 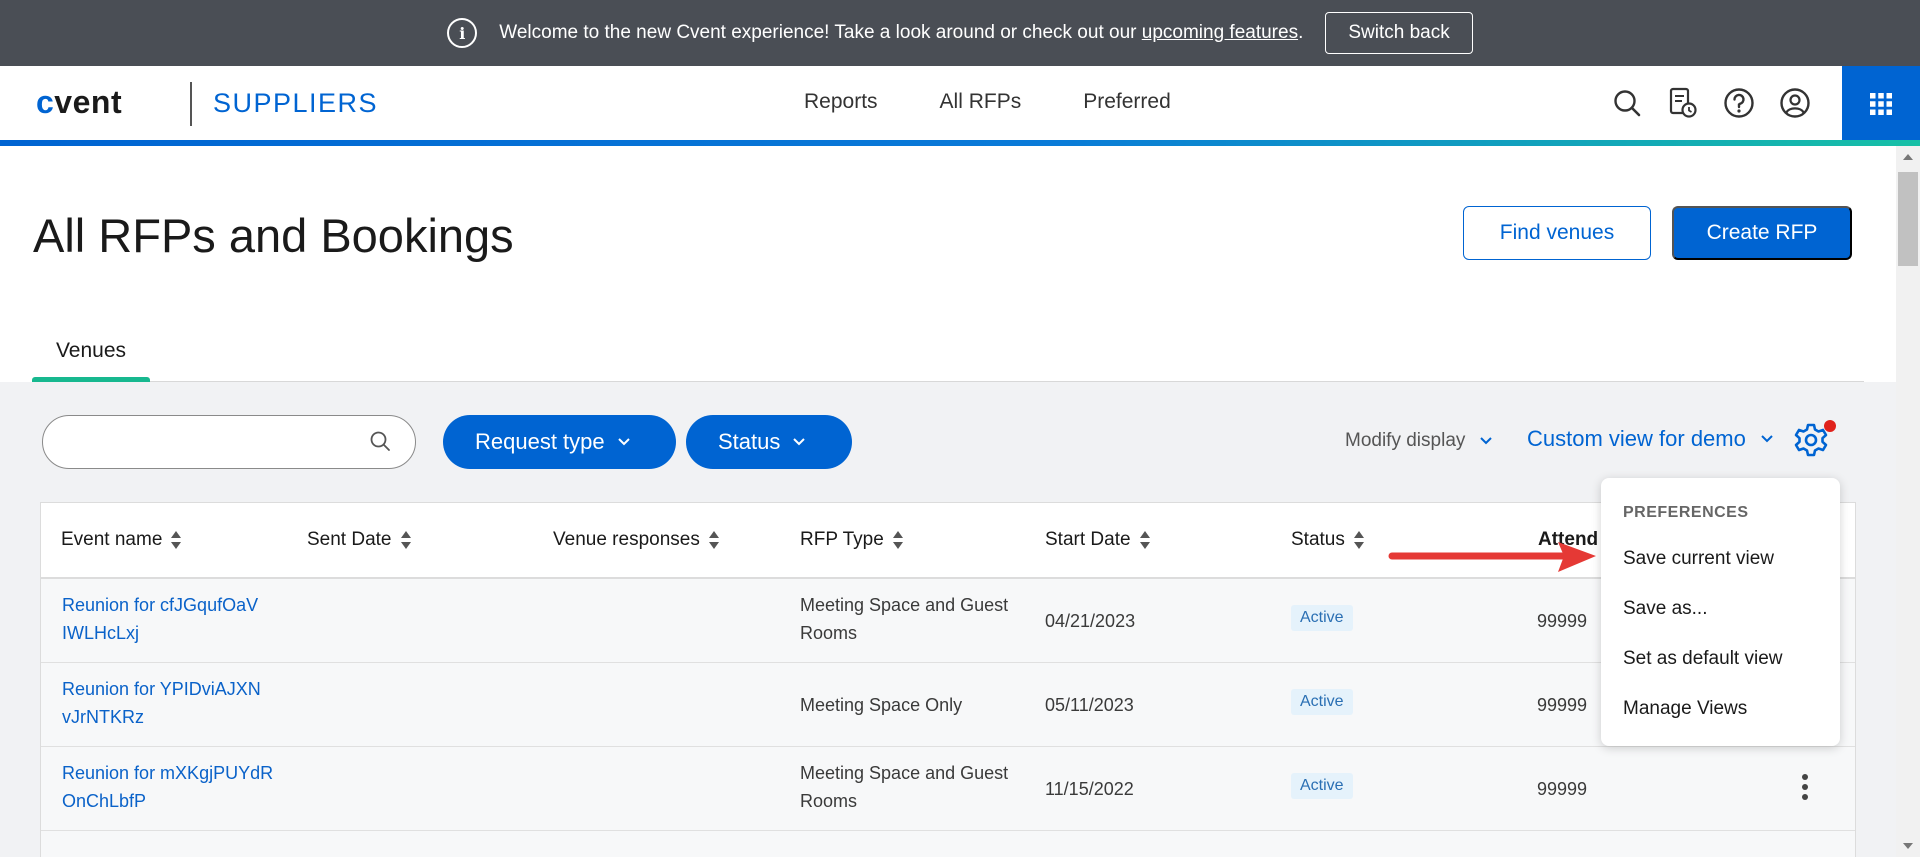 What do you see at coordinates (1399, 33) in the screenshot?
I see `switch-back-button: Switch back` at bounding box center [1399, 33].